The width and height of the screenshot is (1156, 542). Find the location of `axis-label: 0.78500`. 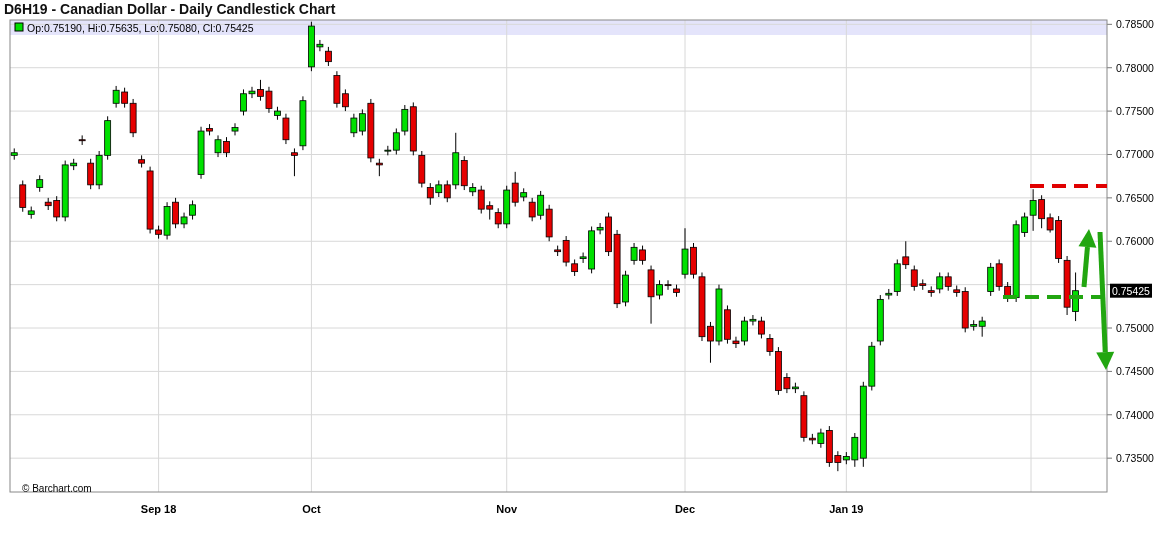

axis-label: 0.78500 is located at coordinates (1135, 24).